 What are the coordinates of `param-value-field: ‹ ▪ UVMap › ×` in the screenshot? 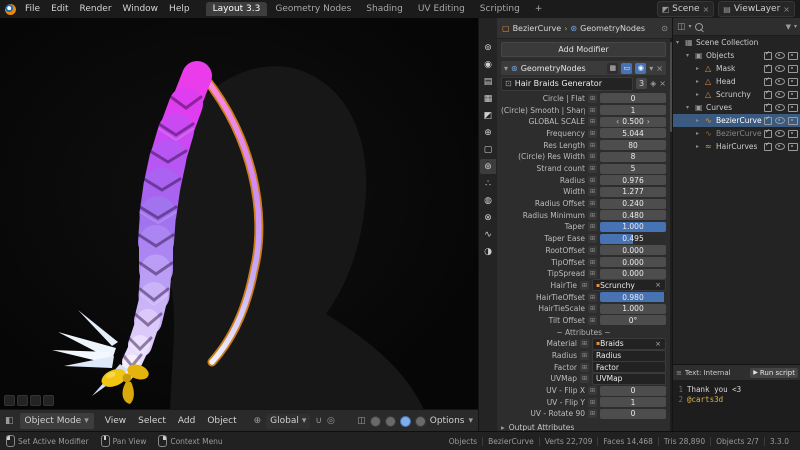 It's located at (629, 378).